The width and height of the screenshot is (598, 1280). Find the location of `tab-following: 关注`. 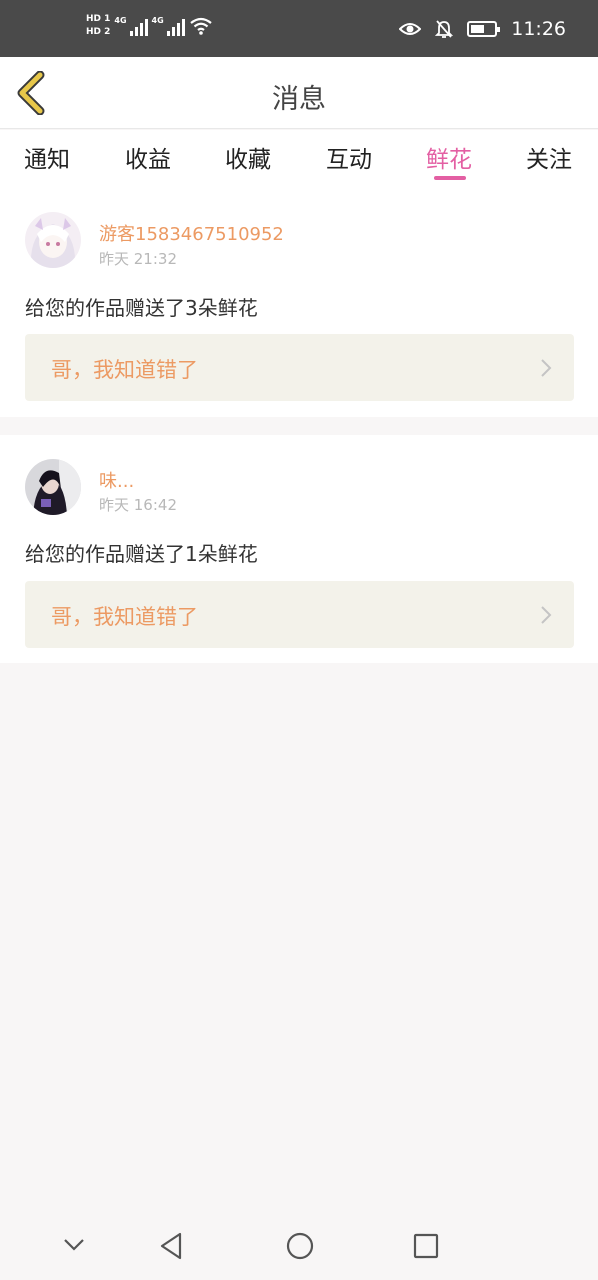

tab-following: 关注 is located at coordinates (549, 157).